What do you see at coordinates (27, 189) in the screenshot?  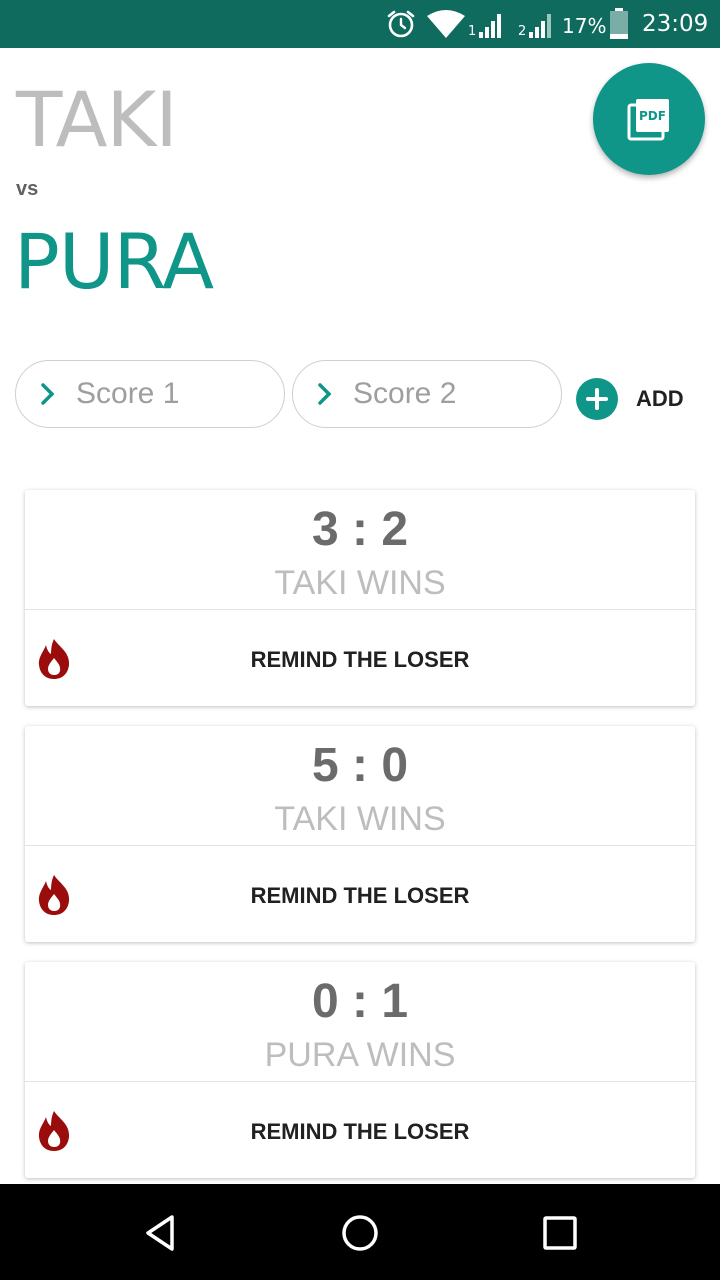 I see `vs-label: vs` at bounding box center [27, 189].